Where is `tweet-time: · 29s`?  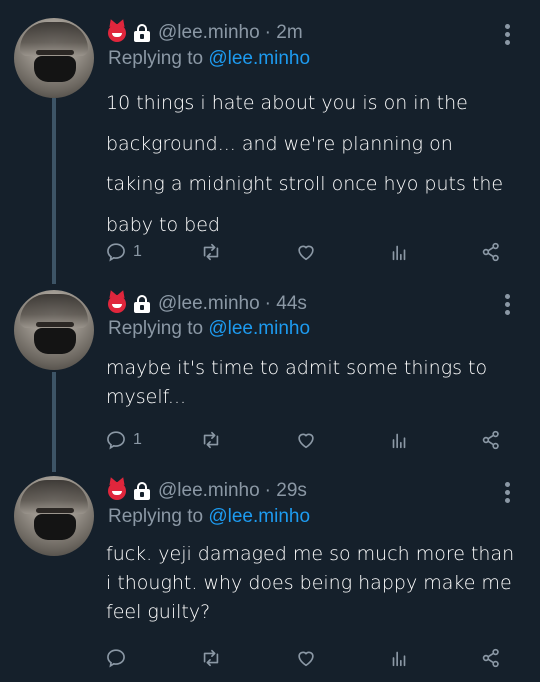 tweet-time: · 29s is located at coordinates (286, 491).